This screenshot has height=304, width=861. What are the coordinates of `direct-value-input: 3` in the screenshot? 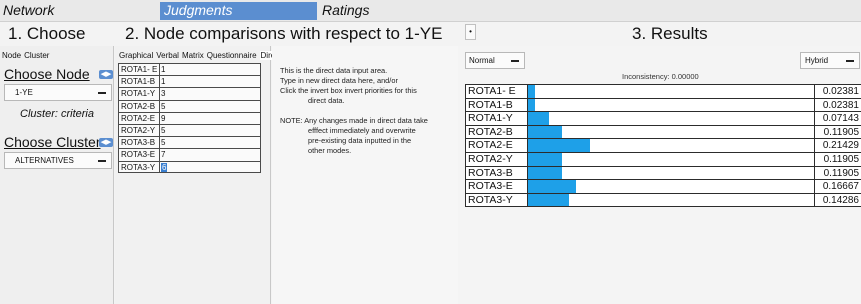 It's located at (210, 93).